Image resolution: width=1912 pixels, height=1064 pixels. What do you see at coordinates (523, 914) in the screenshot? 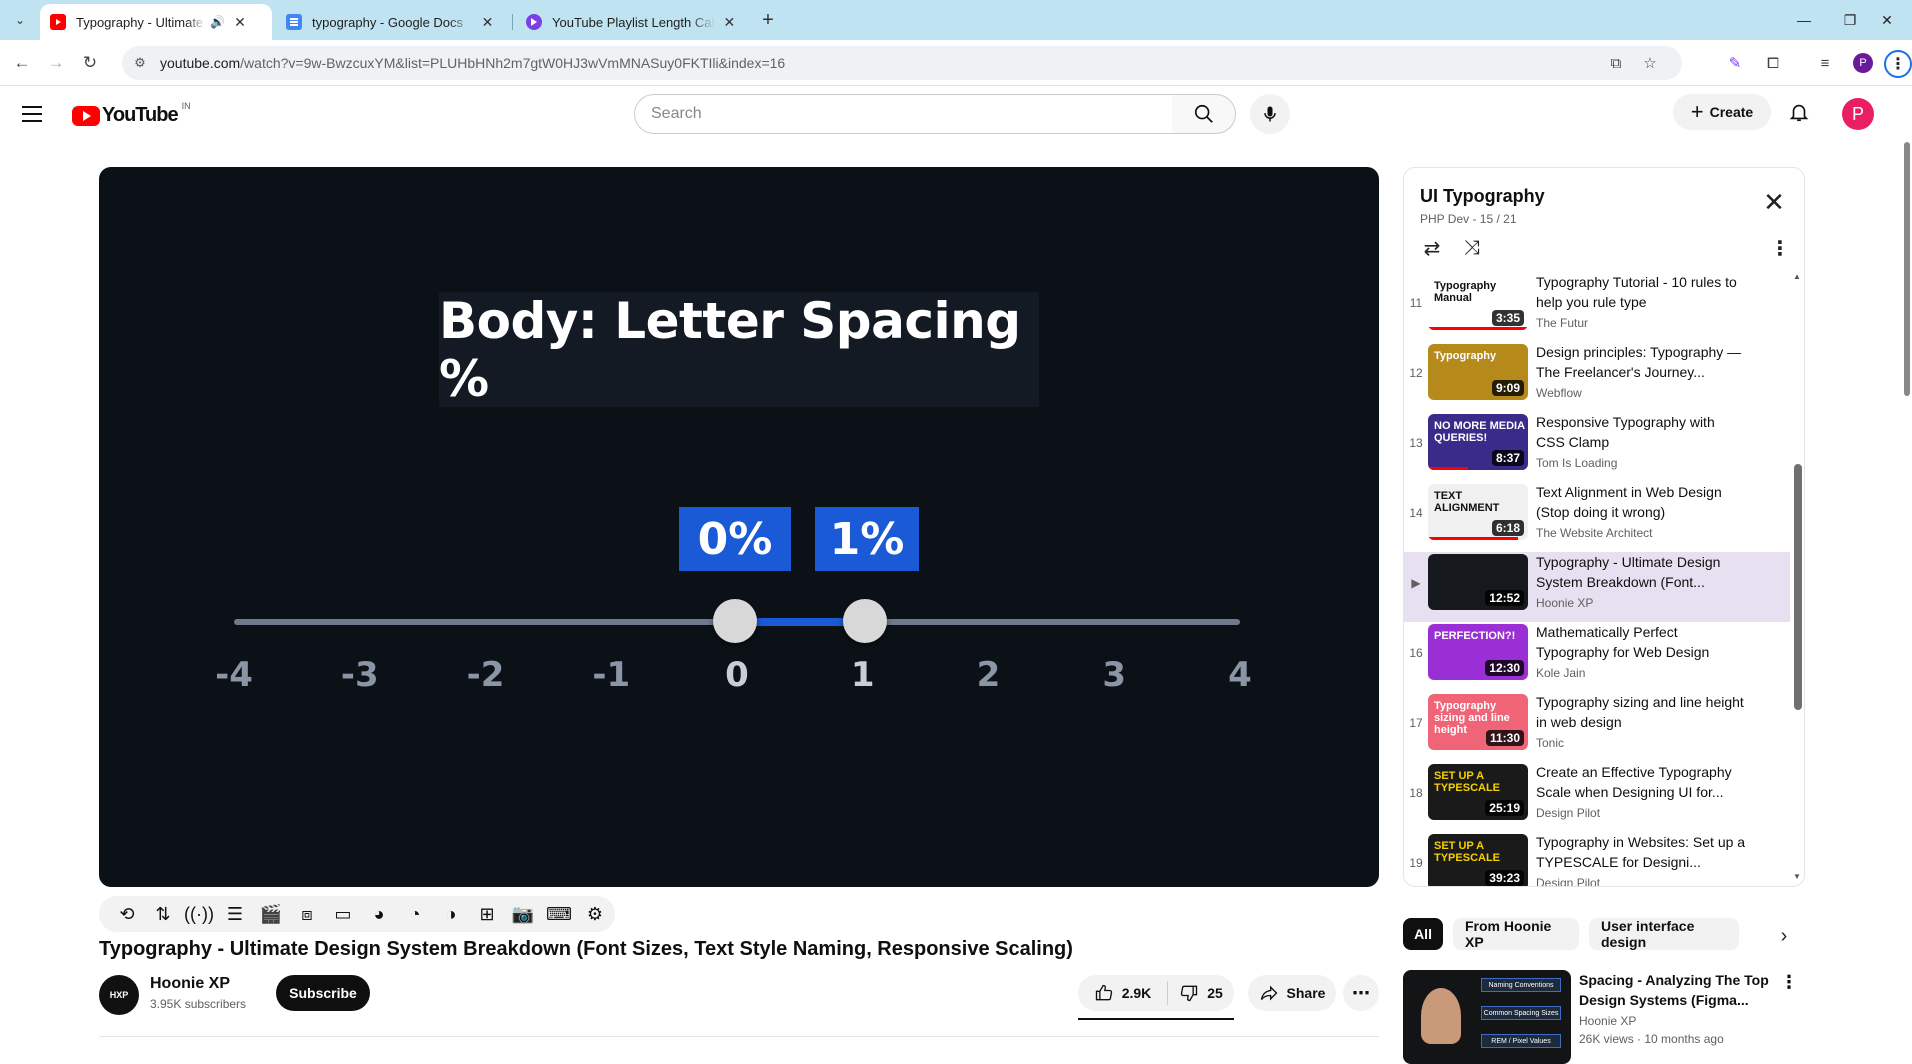
I see `screenshot-camera-icon: 📷` at bounding box center [523, 914].